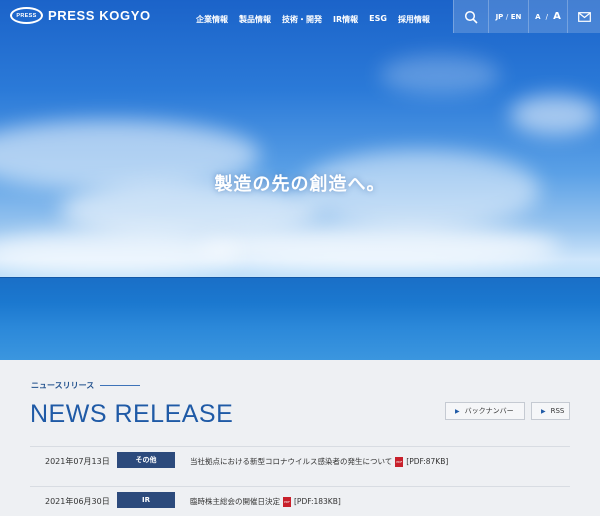 This screenshot has width=600, height=516. I want to click on pdf-size: [PDF:87KB], so click(427, 461).